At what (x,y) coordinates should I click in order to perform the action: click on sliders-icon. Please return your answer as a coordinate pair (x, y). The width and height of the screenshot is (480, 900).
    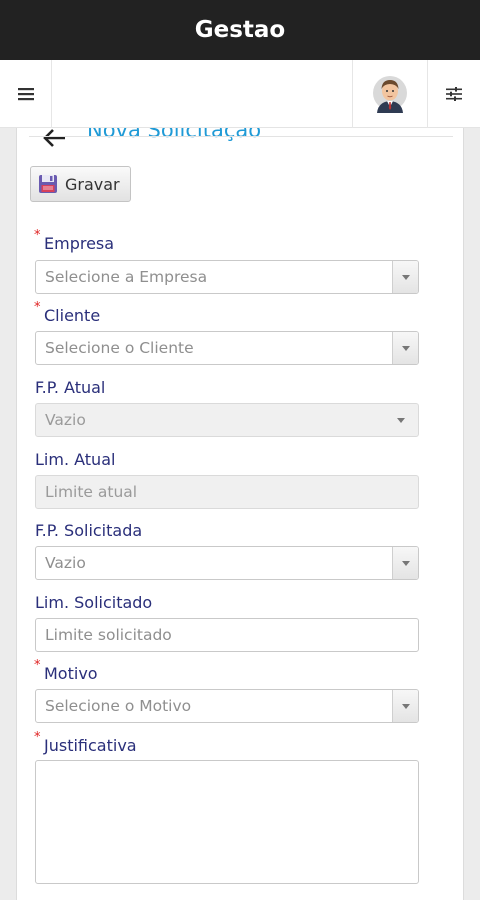
    Looking at the image, I should click on (454, 94).